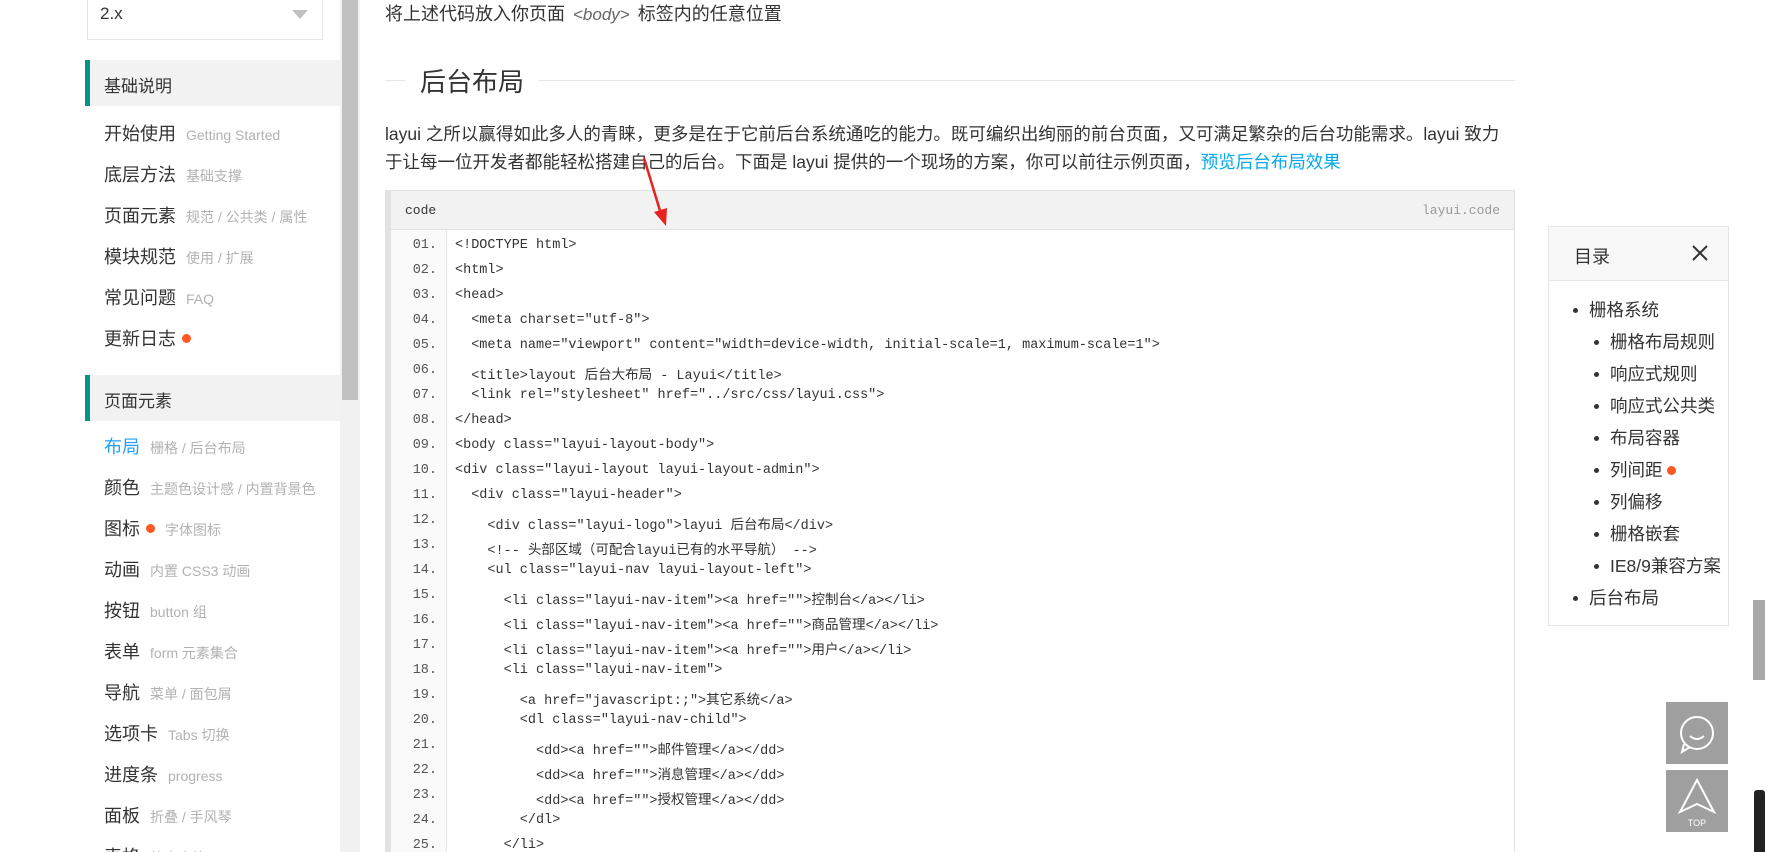  What do you see at coordinates (168, 695) in the screenshot?
I see `sidebar-item: 导航 菜单 / 面包屑` at bounding box center [168, 695].